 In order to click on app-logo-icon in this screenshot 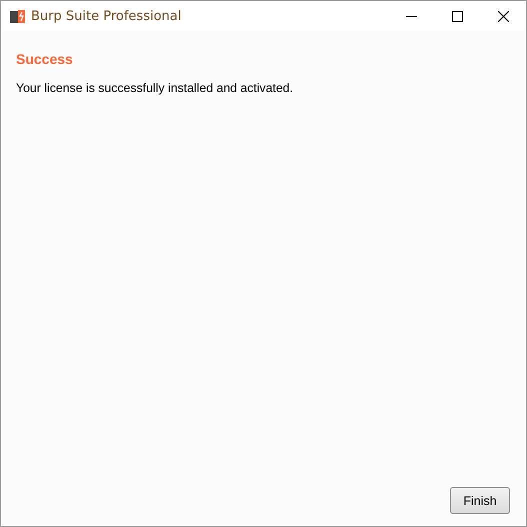, I will do `click(18, 16)`.